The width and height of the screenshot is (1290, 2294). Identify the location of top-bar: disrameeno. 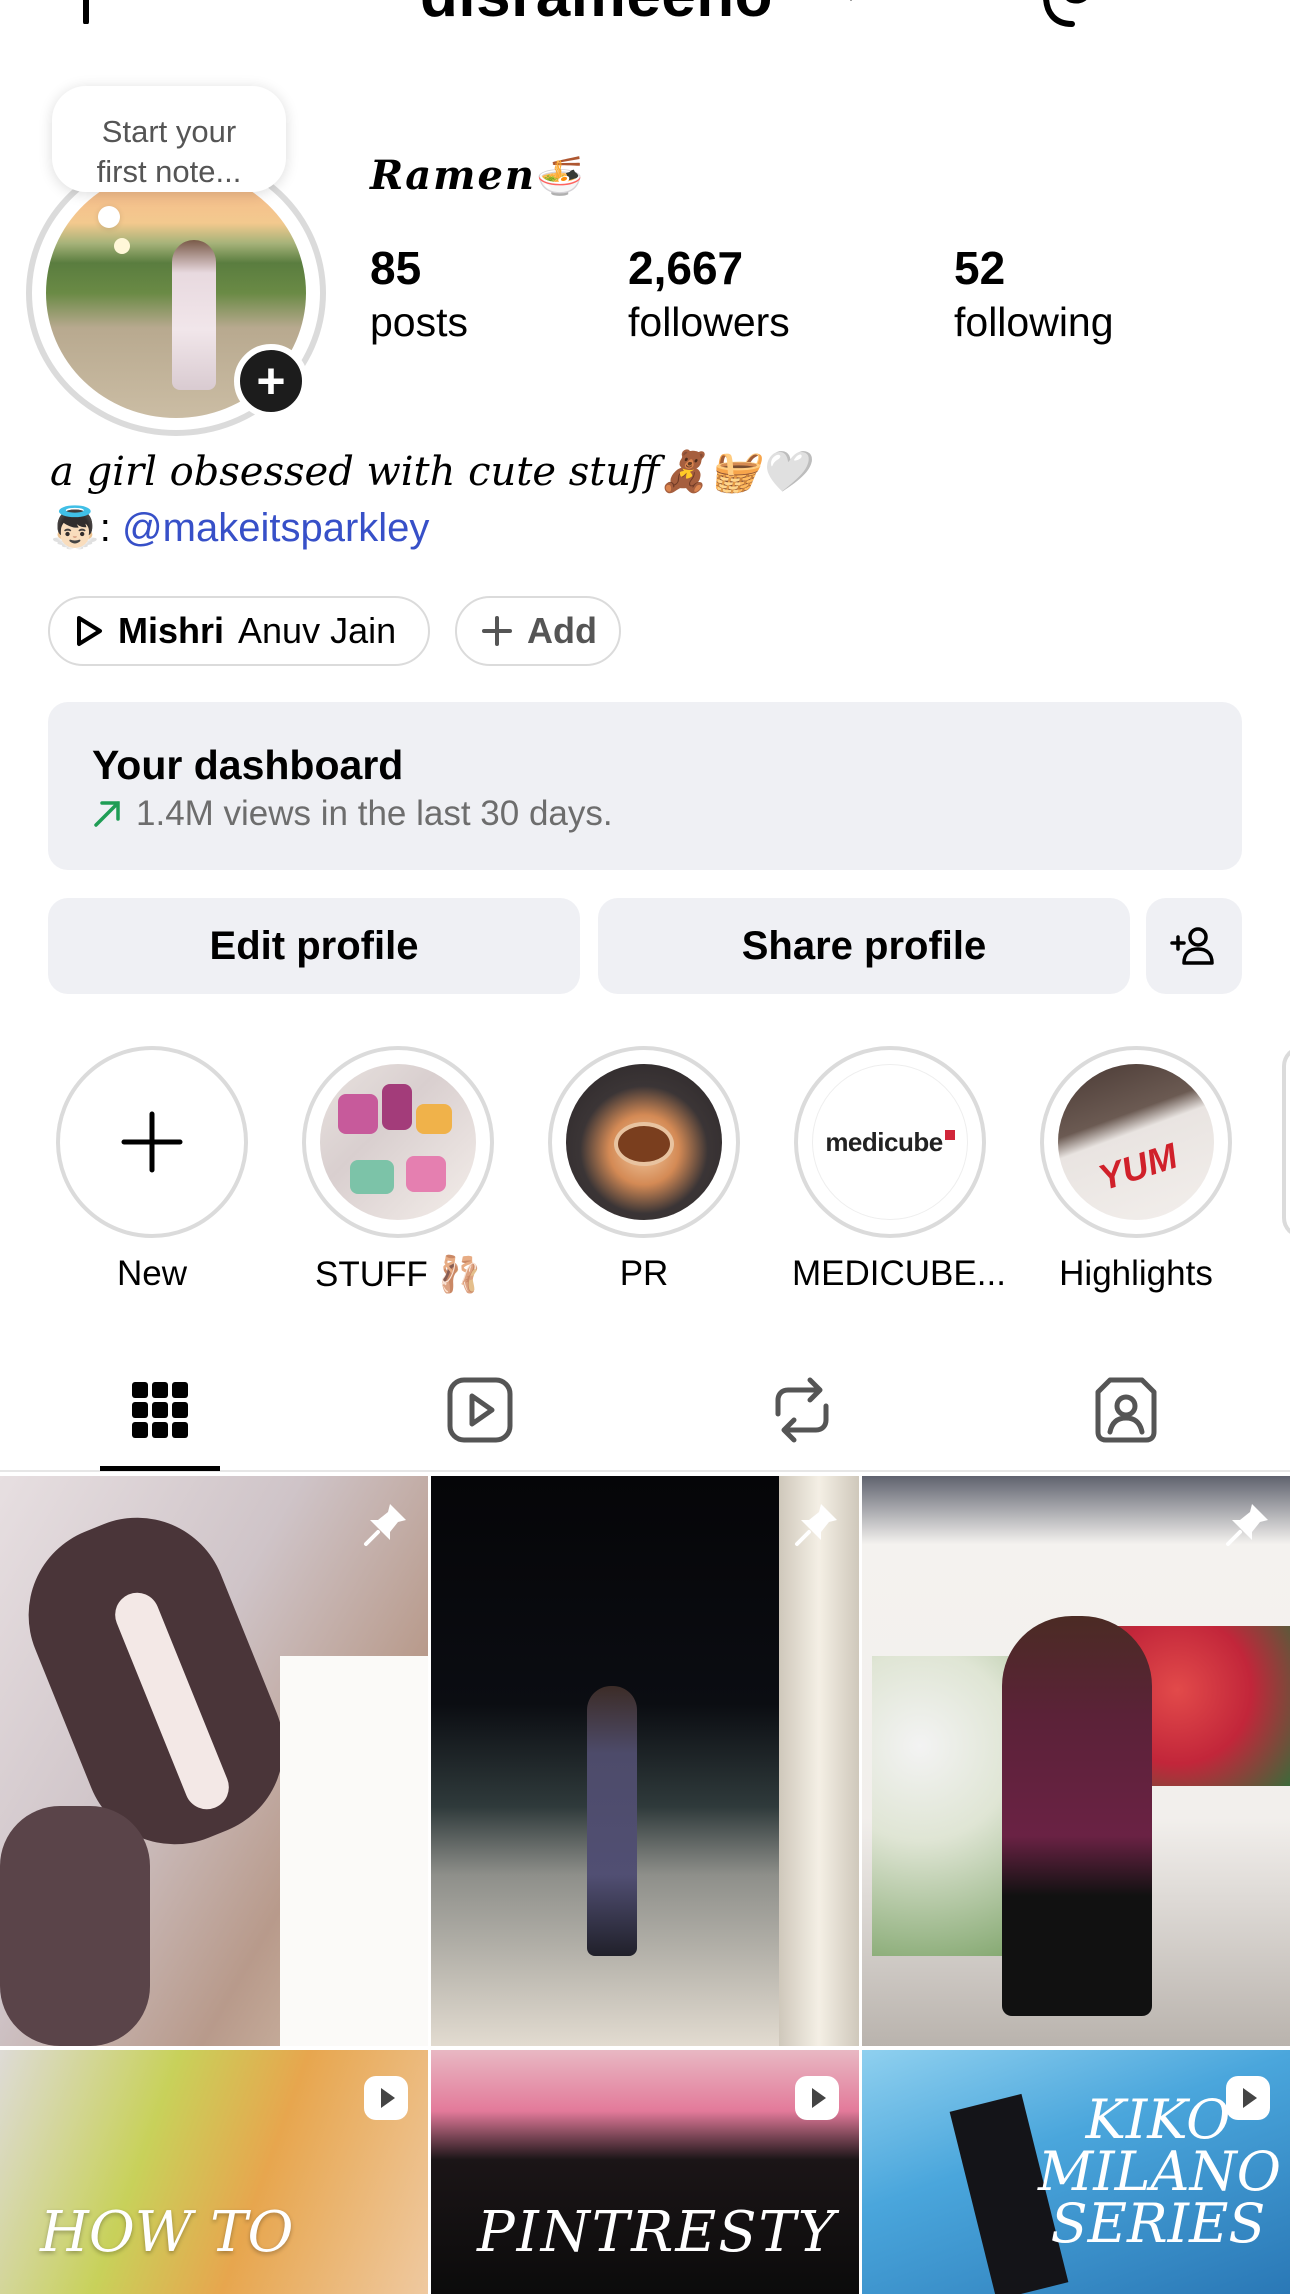
(645, 17).